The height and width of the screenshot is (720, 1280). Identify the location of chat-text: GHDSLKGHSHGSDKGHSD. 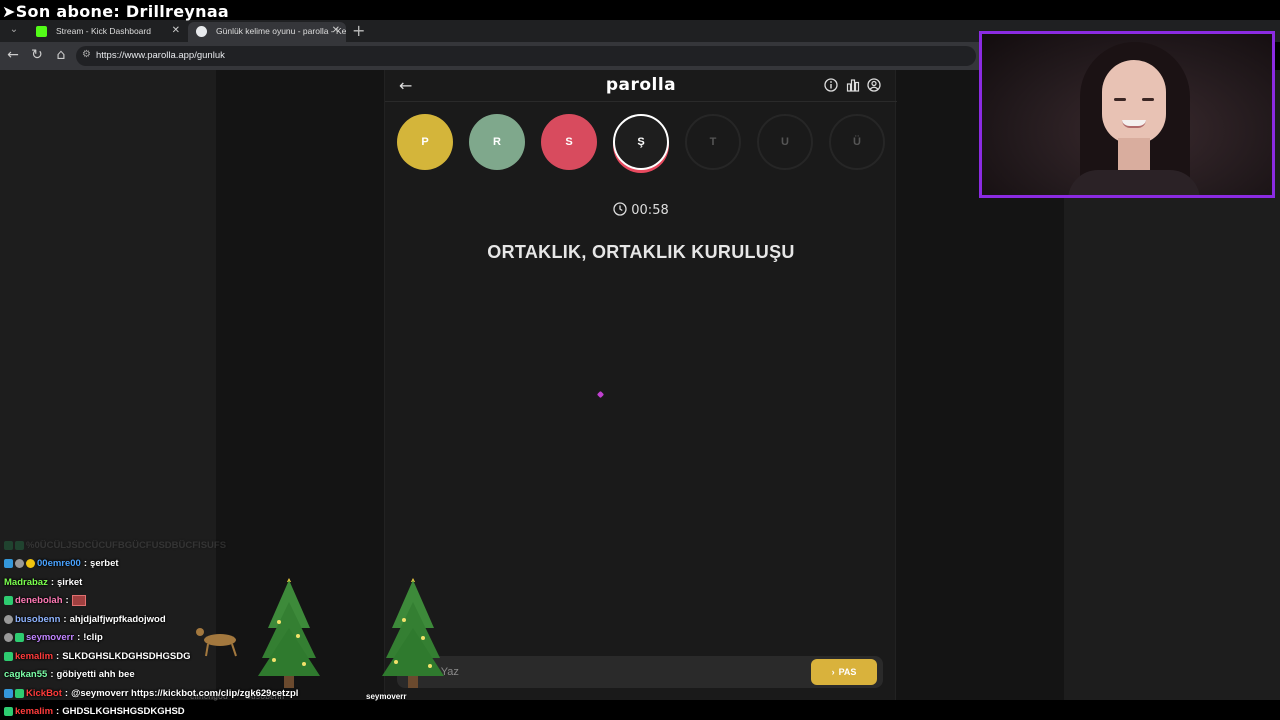
(123, 712).